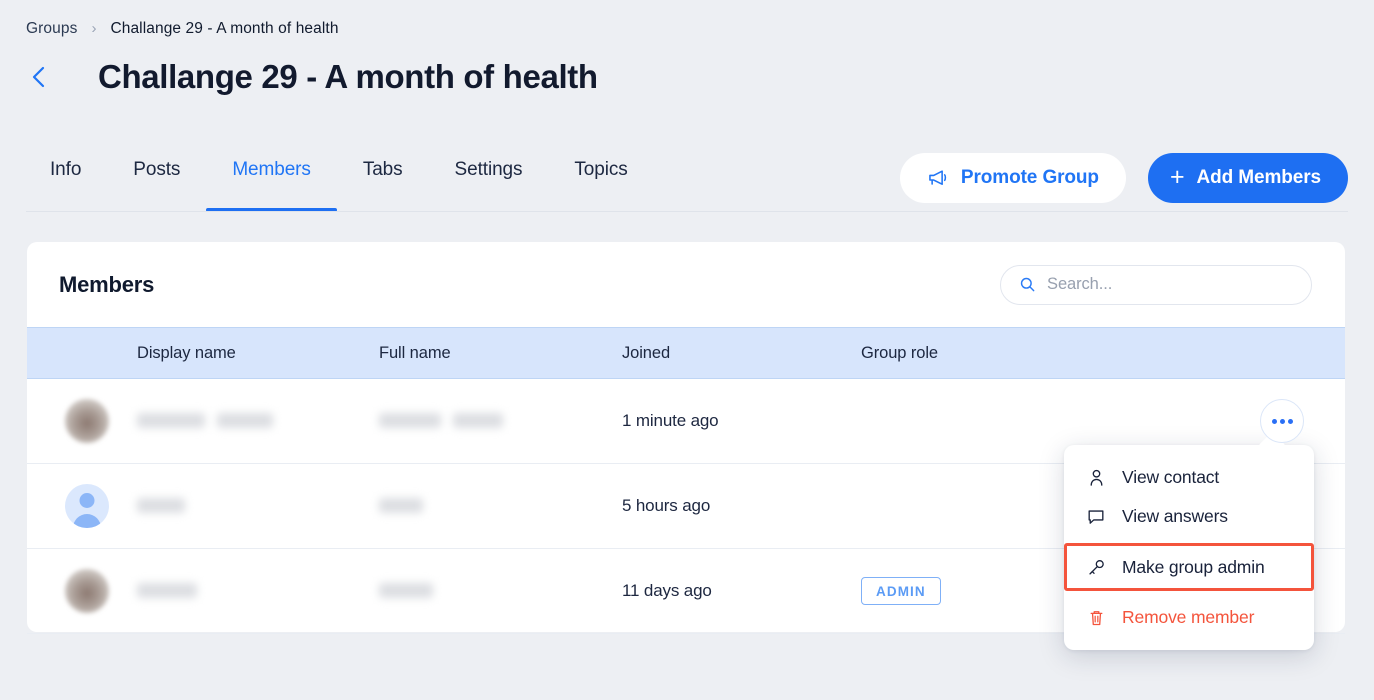 This screenshot has height=700, width=1374. I want to click on tab-members: Members, so click(272, 181).